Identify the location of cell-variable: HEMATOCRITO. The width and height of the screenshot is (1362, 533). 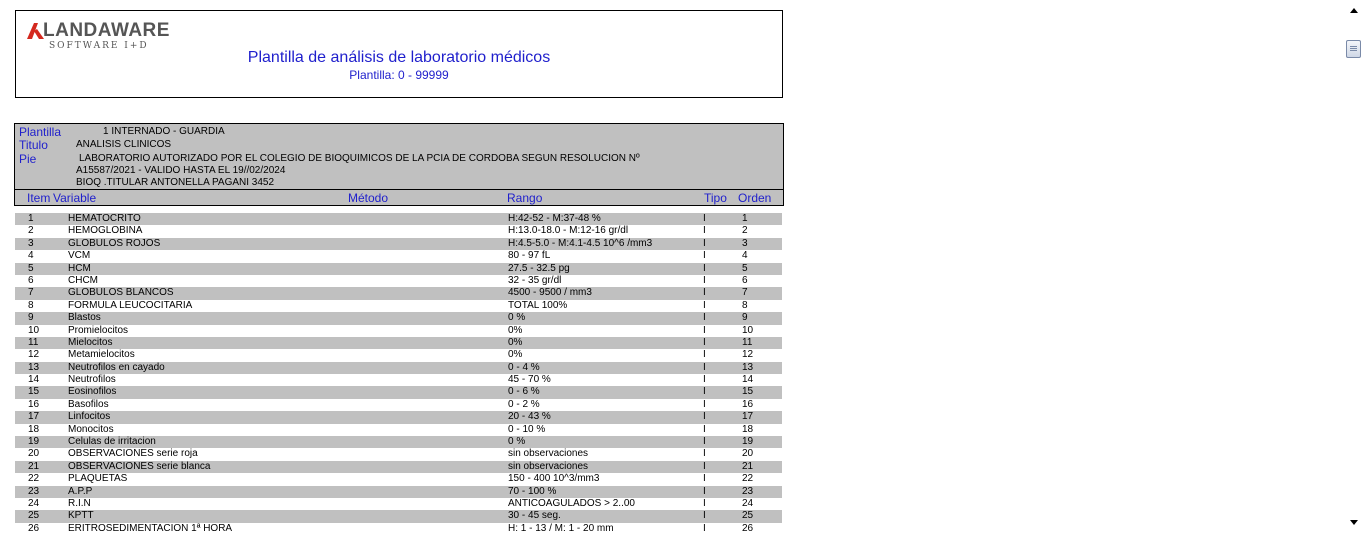
(104, 218).